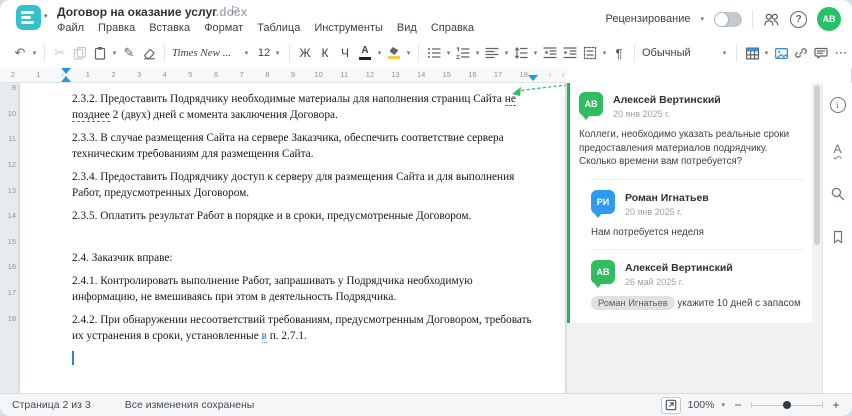 This screenshot has height=416, width=852. What do you see at coordinates (344, 74) in the screenshot?
I see `ruler-number: 11` at bounding box center [344, 74].